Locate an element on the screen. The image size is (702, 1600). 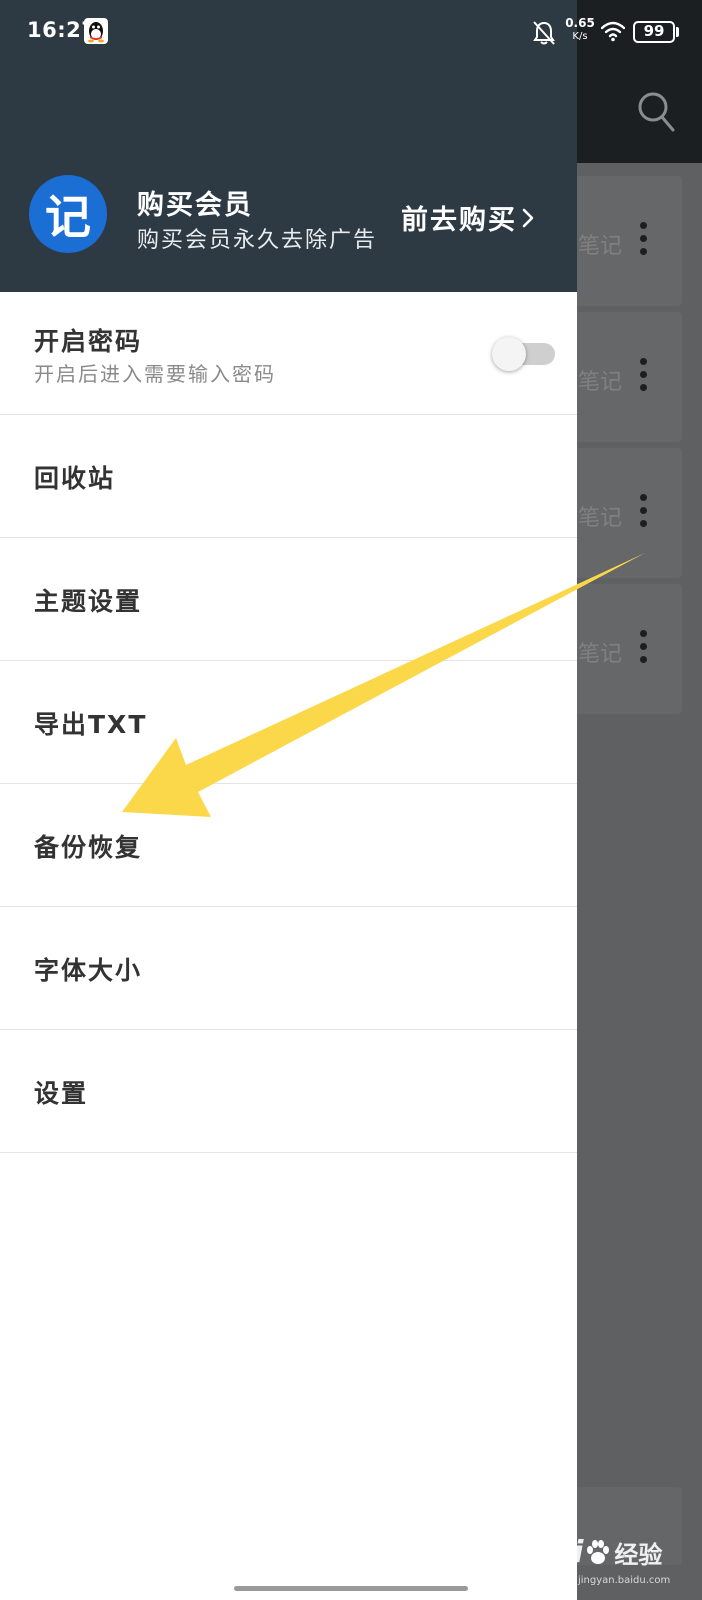
menu-item-theme: 主题设置 is located at coordinates (288, 599).